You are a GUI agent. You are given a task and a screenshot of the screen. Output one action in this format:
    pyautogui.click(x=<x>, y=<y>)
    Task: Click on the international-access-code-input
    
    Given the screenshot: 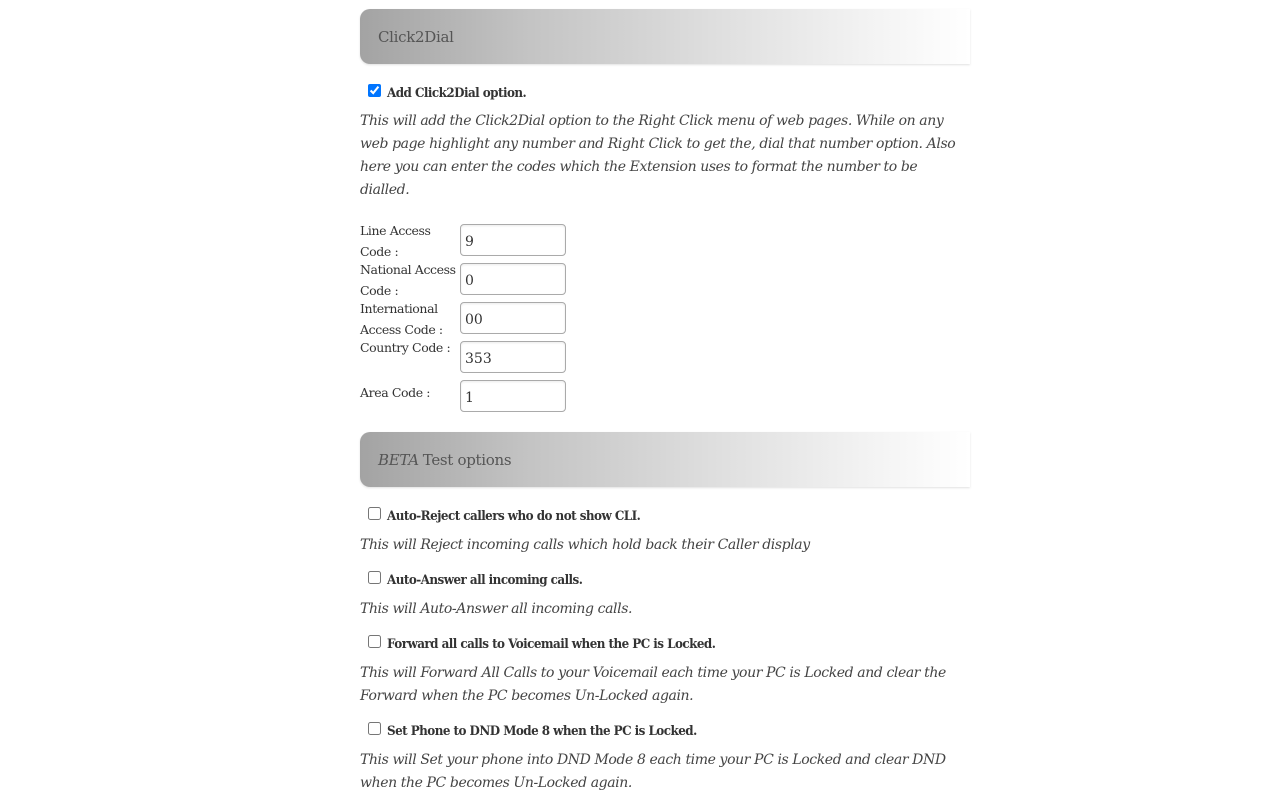 What is the action you would take?
    pyautogui.click(x=513, y=318)
    